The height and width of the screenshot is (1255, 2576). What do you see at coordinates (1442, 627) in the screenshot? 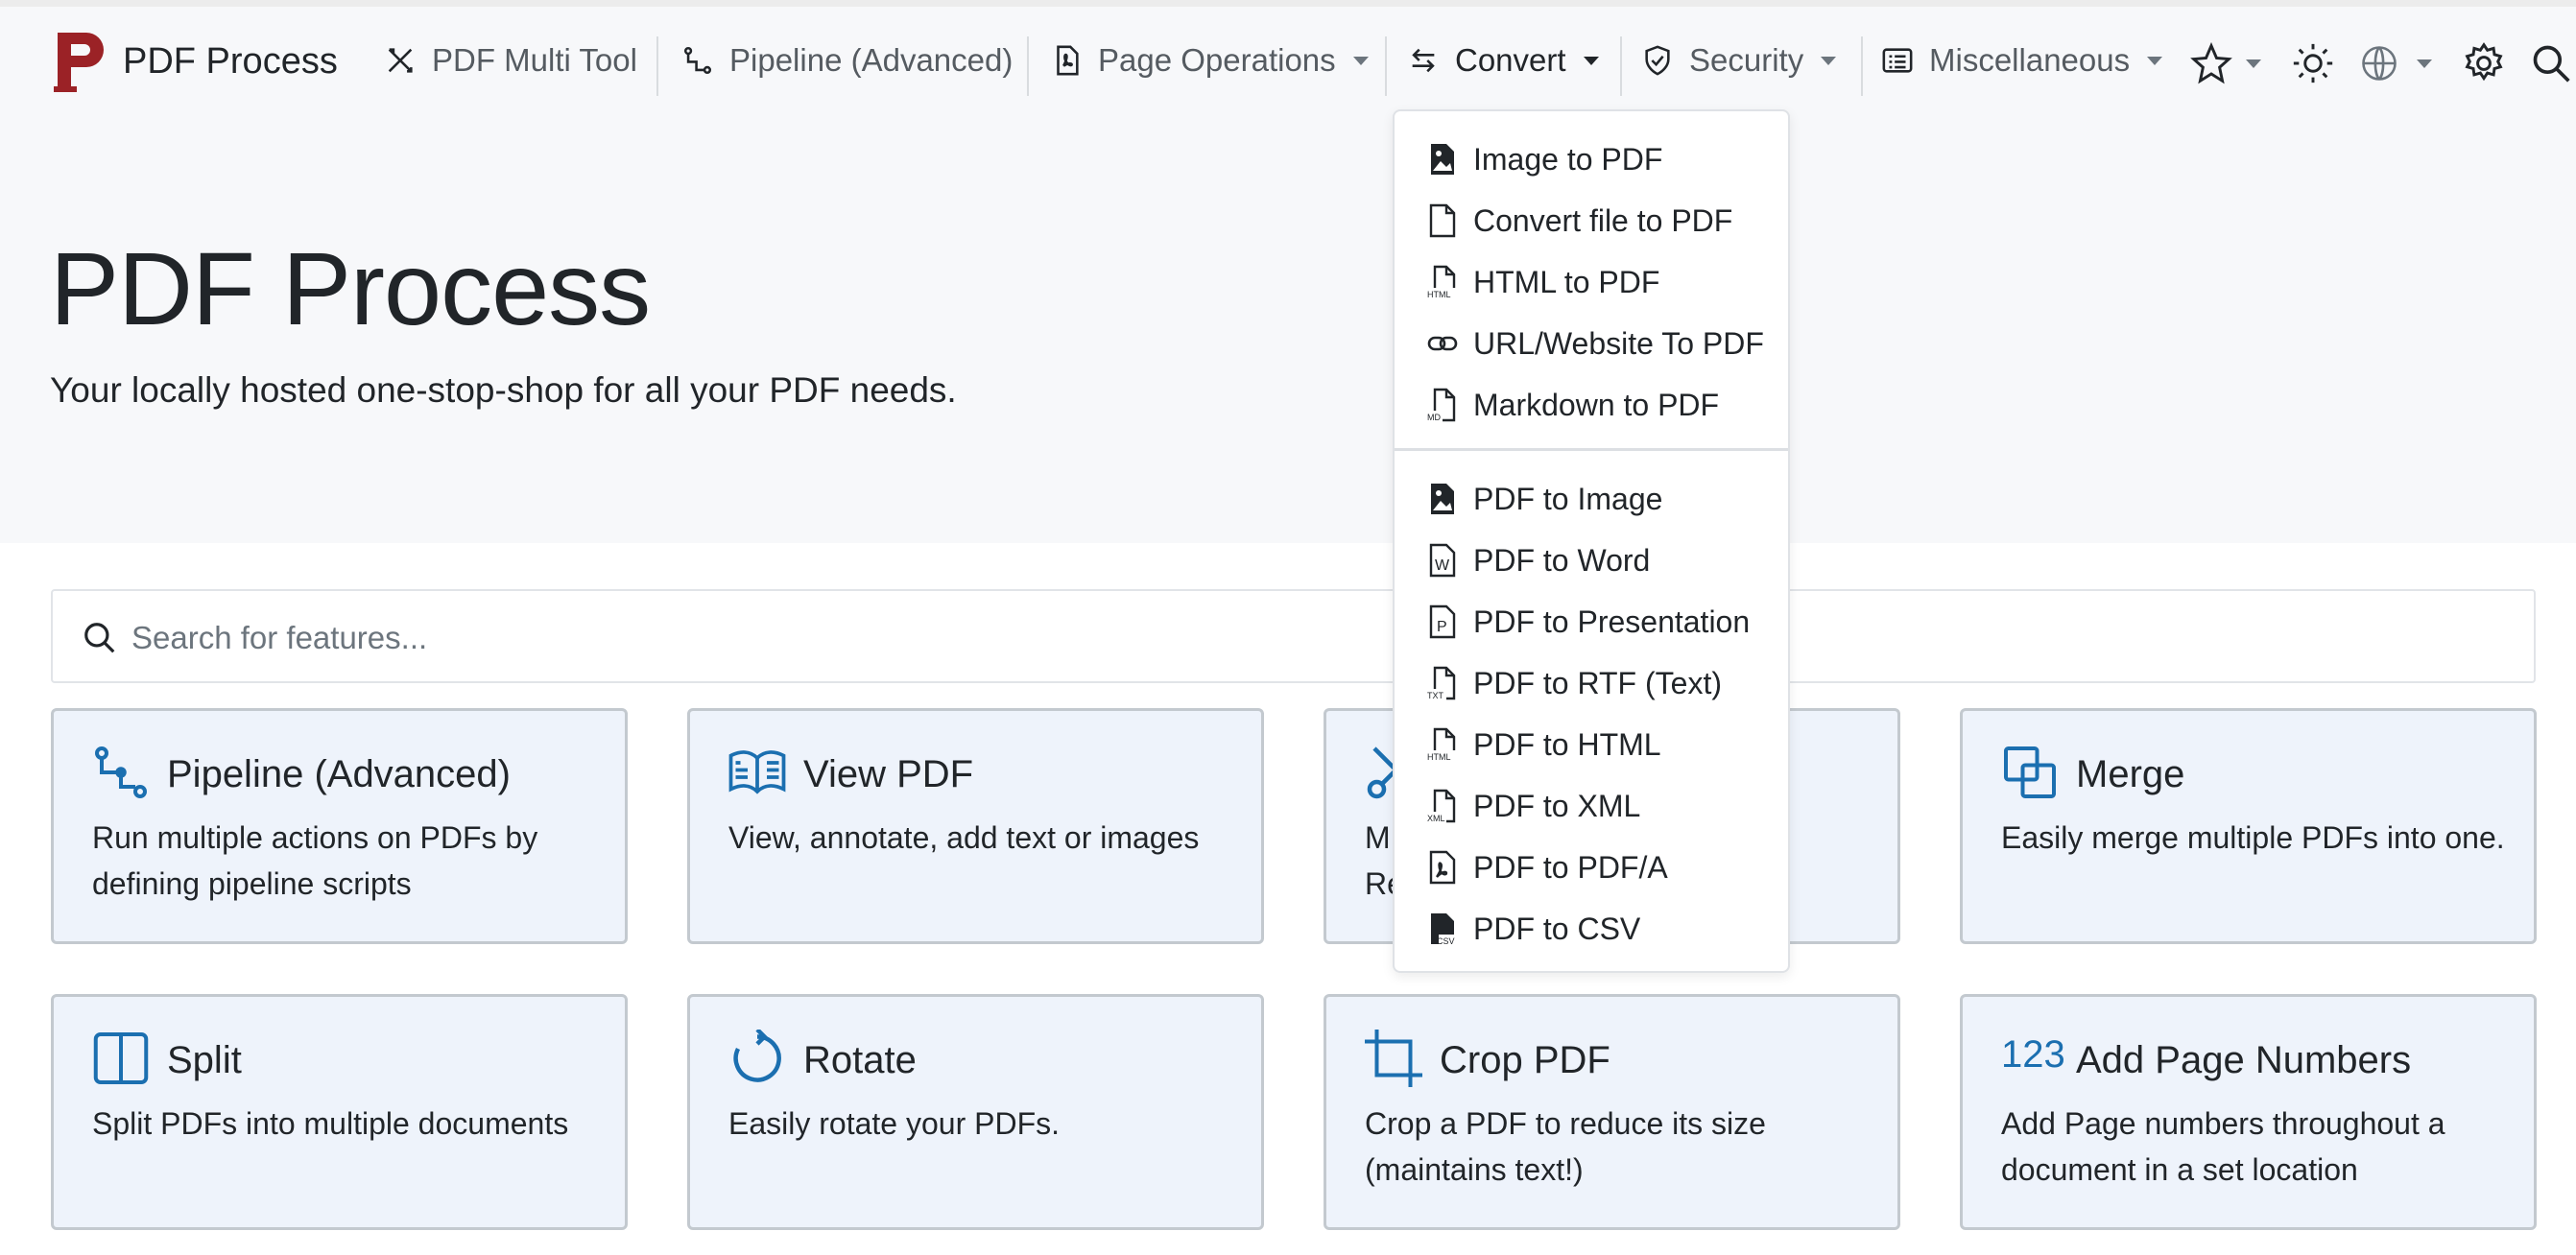
I see `presentation-tag: P` at bounding box center [1442, 627].